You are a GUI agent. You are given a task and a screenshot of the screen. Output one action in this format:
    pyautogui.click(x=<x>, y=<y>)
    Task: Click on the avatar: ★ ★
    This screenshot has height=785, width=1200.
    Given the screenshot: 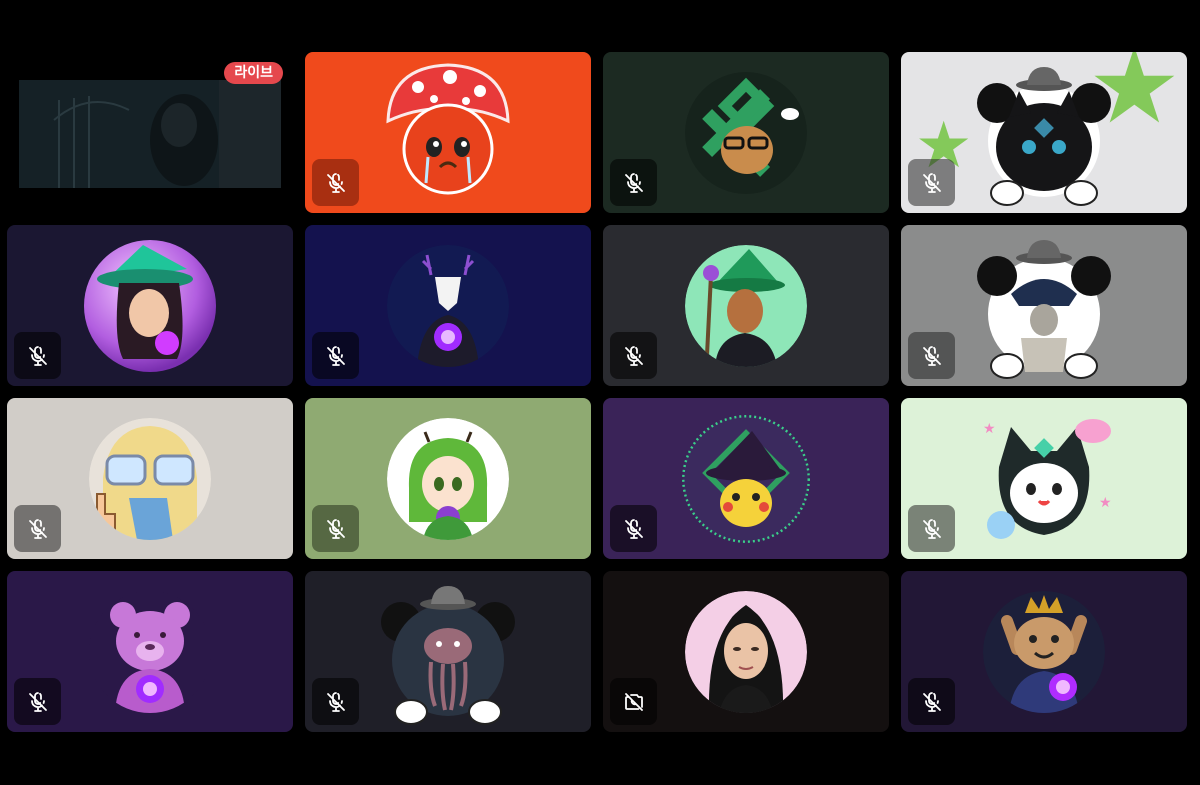 What is the action you would take?
    pyautogui.click(x=1044, y=482)
    